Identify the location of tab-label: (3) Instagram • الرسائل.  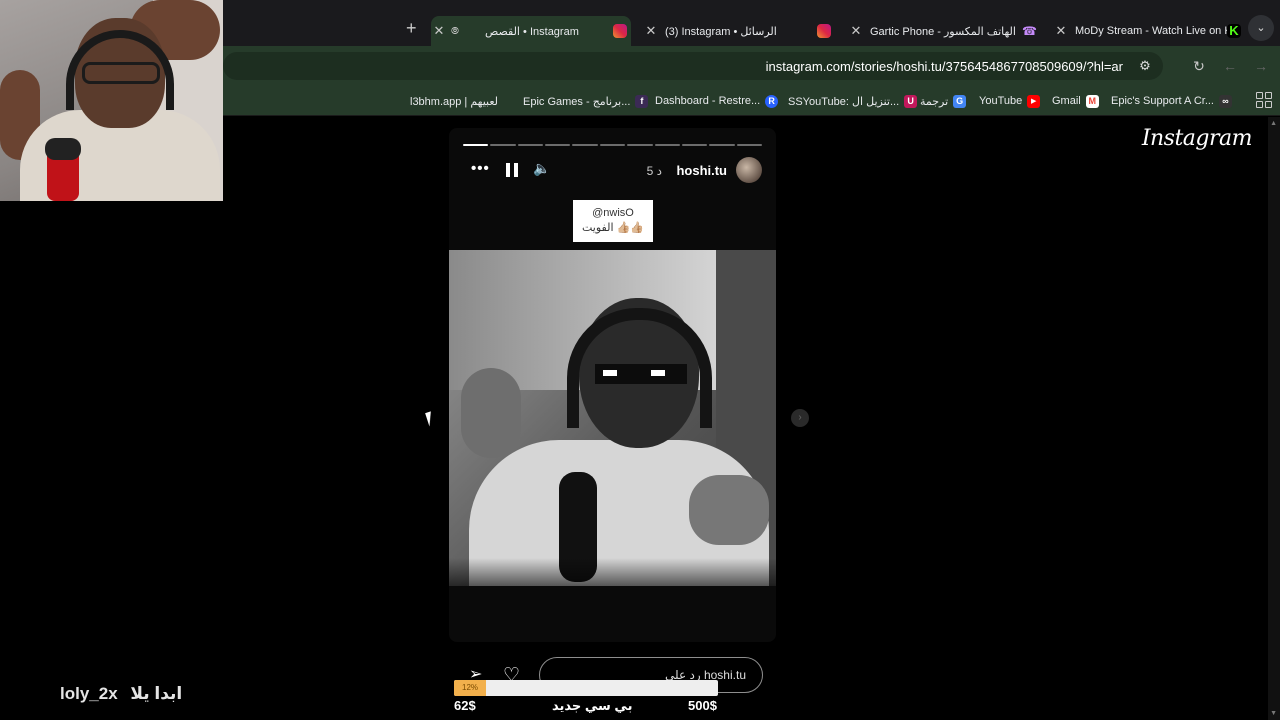
(721, 31).